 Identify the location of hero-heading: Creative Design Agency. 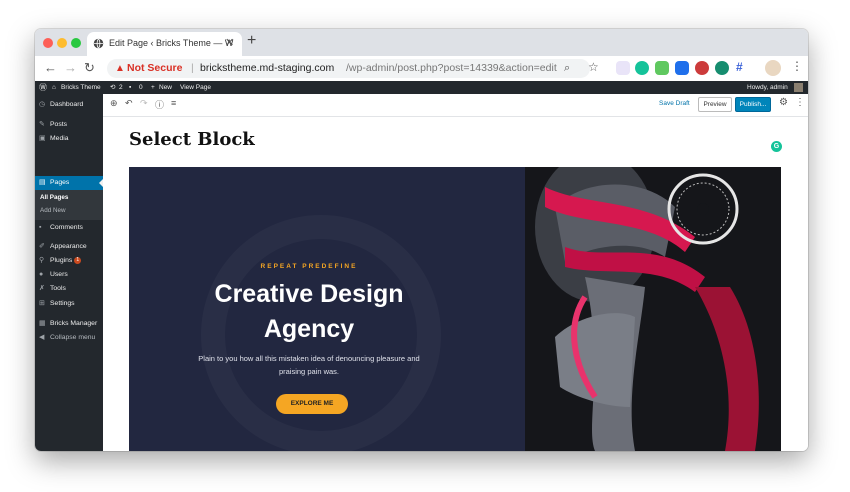
(309, 311).